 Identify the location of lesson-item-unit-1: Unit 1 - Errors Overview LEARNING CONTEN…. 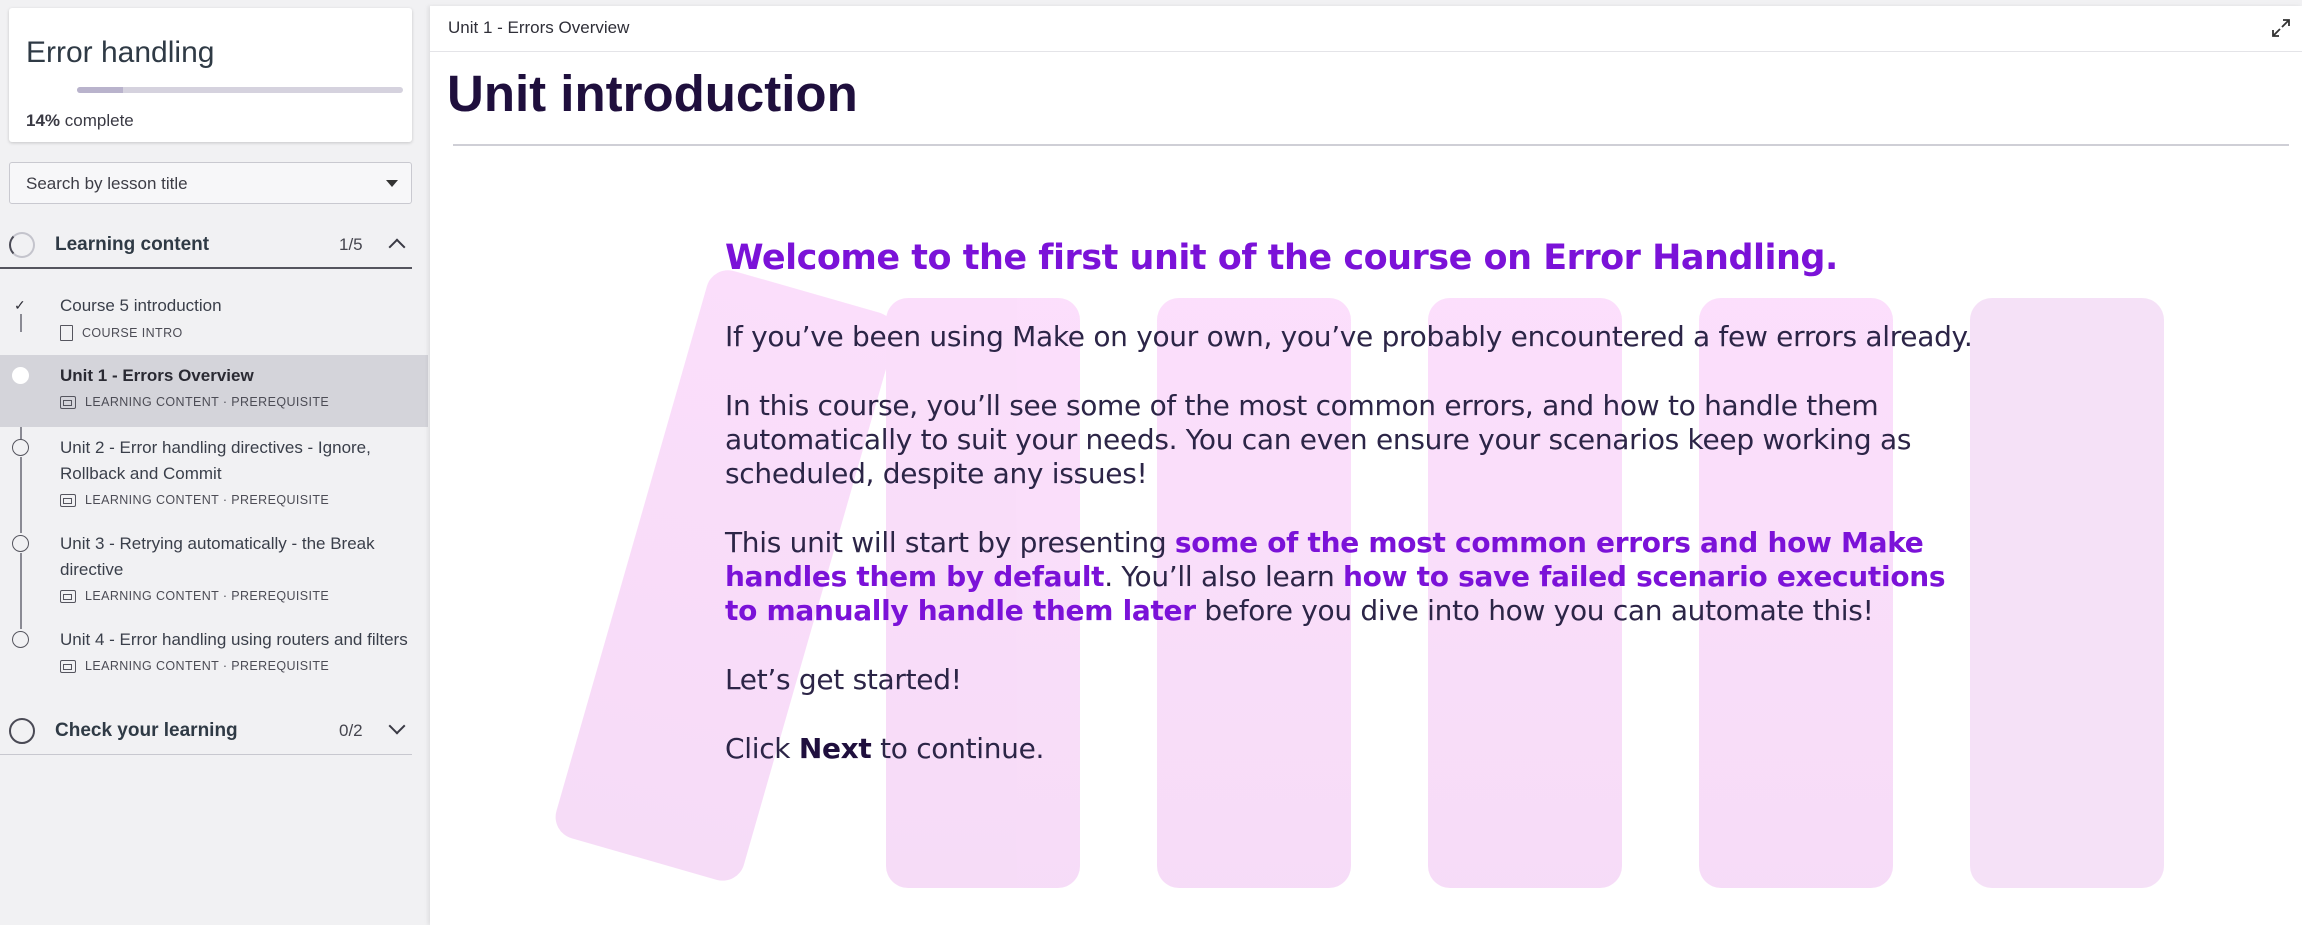
(214, 391).